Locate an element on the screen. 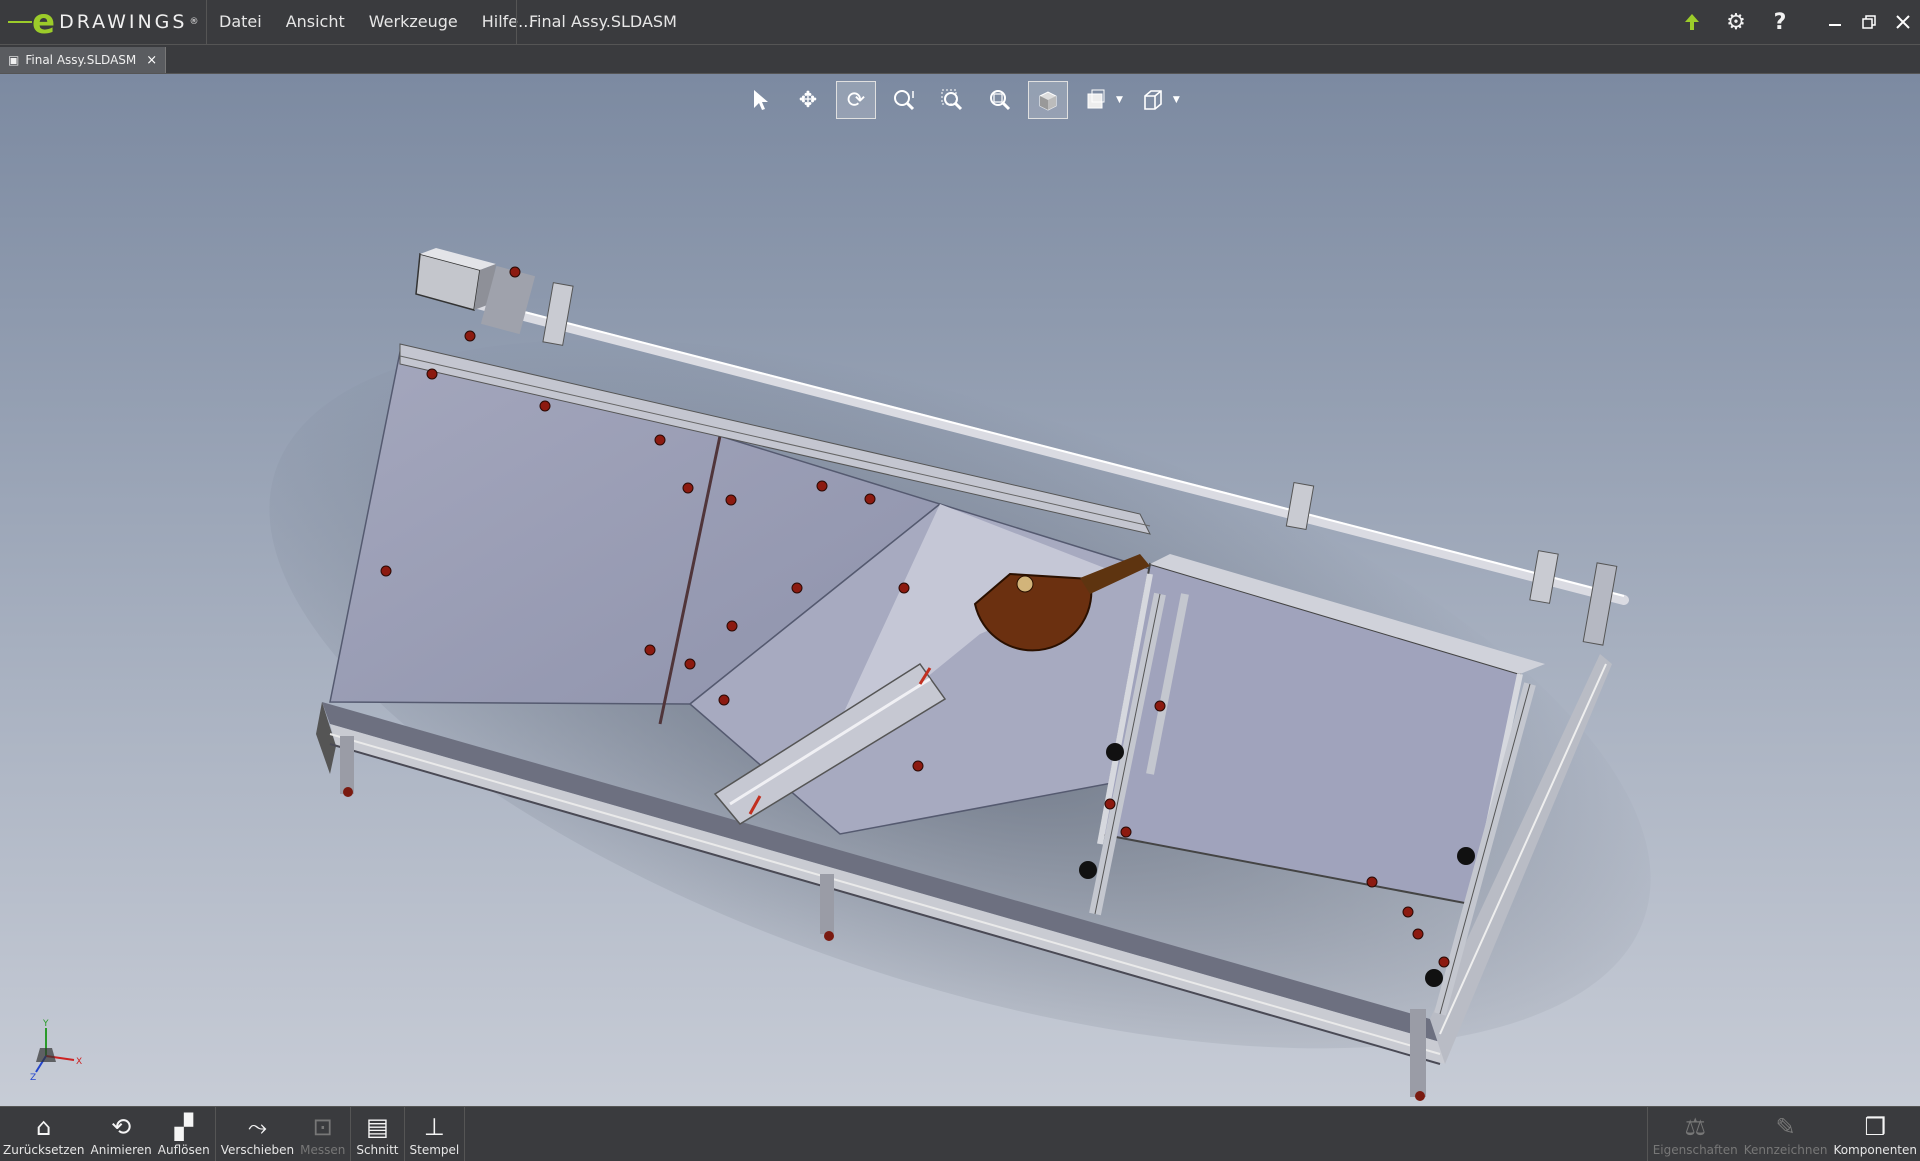 Image resolution: width=1920 pixels, height=1161 pixels. markup-button: ✎ Kennzeichnen is located at coordinates (1786, 1134).